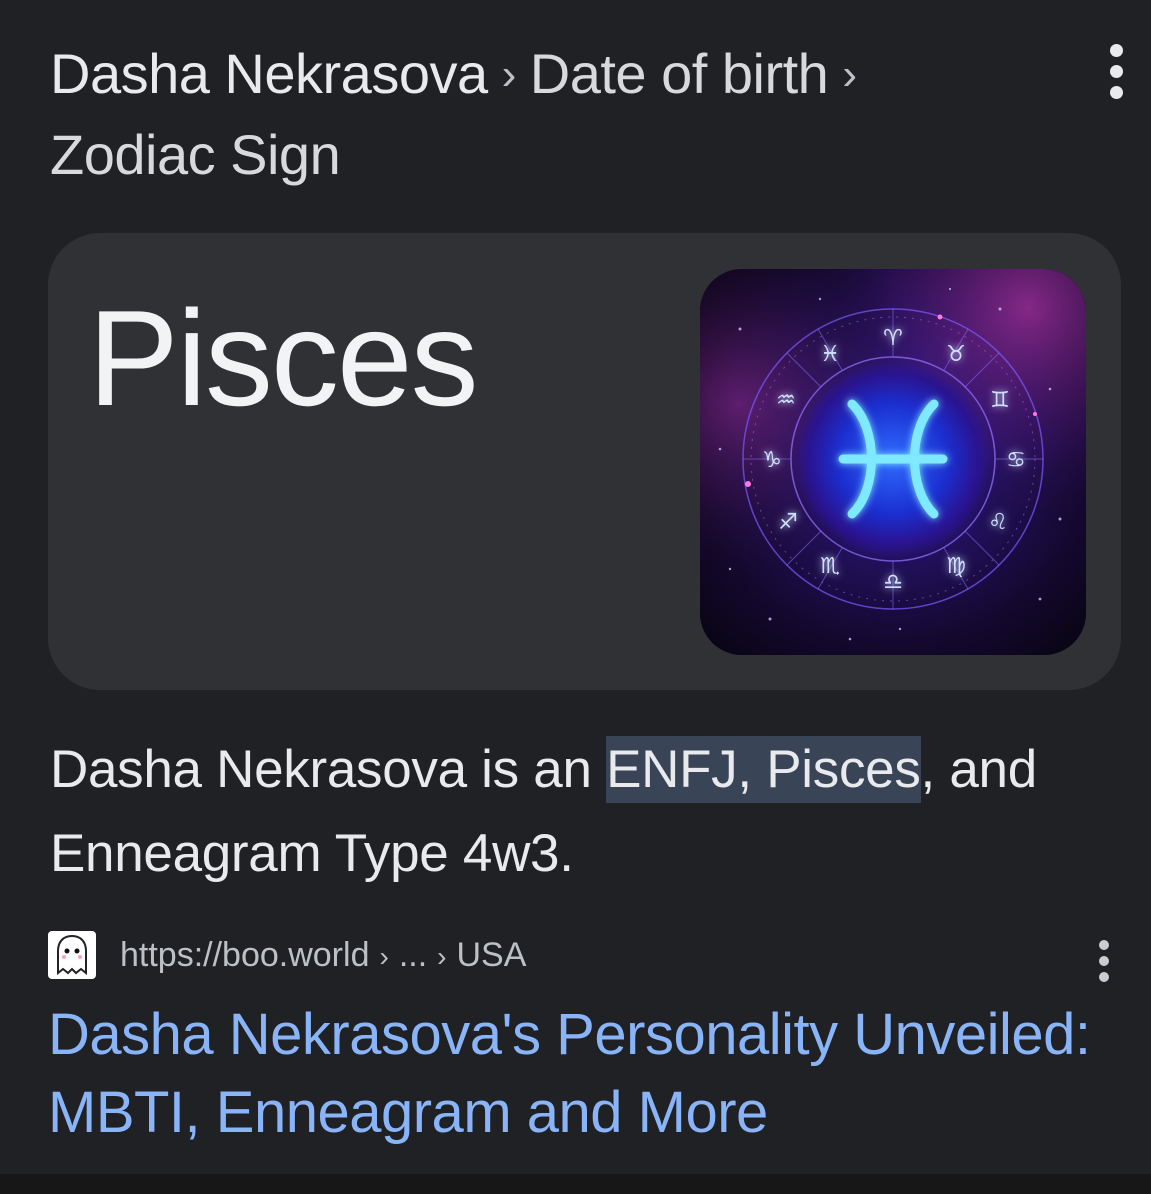  I want to click on breadcrumb-item-date-of-birth: Date of birth, so click(679, 73).